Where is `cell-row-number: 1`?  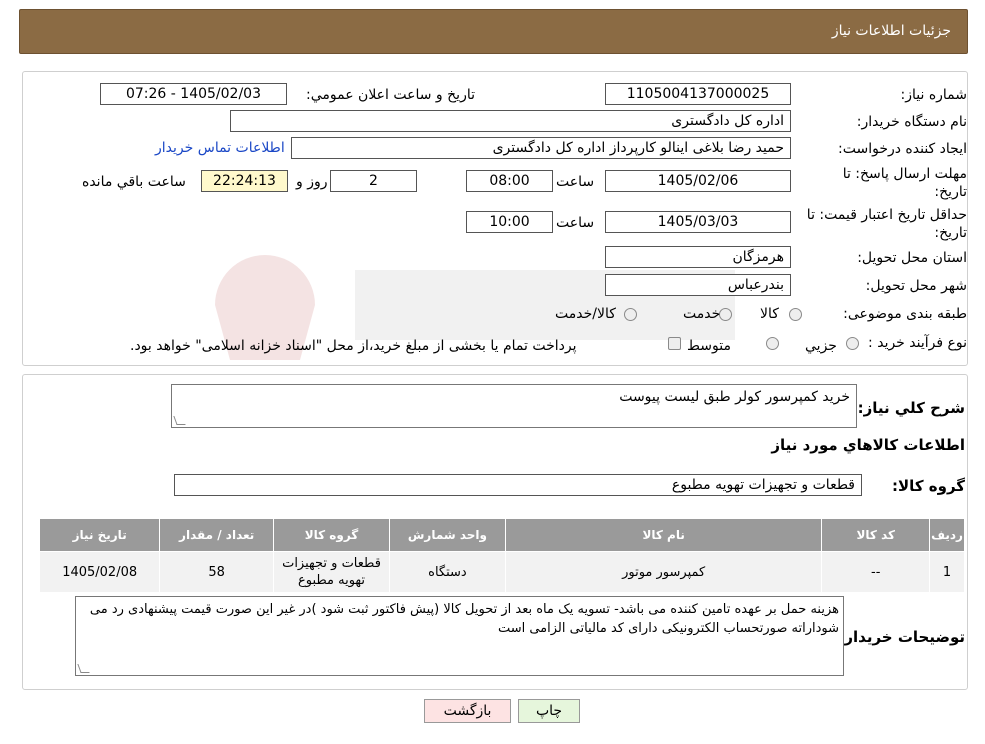 cell-row-number: 1 is located at coordinates (947, 572).